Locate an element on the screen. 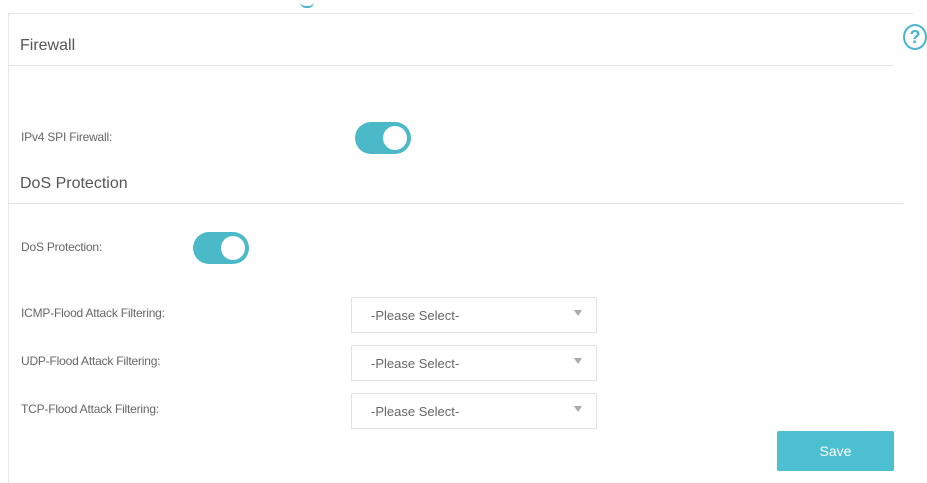 This screenshot has height=483, width=927. ipv4-spi-firewall-toggle is located at coordinates (383, 138).